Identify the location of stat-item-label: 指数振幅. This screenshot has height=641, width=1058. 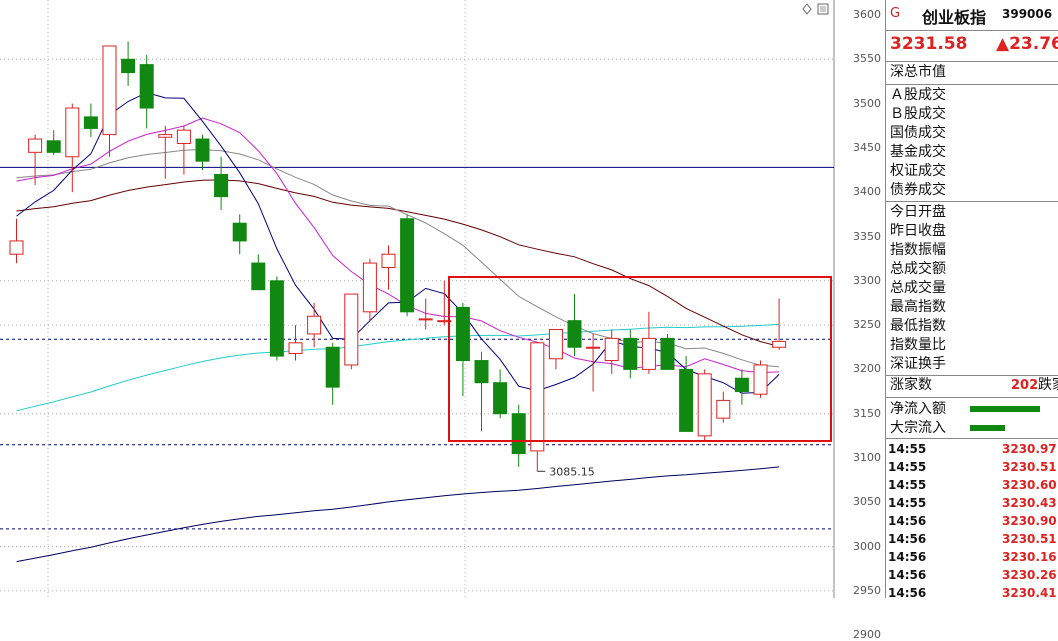
(918, 250).